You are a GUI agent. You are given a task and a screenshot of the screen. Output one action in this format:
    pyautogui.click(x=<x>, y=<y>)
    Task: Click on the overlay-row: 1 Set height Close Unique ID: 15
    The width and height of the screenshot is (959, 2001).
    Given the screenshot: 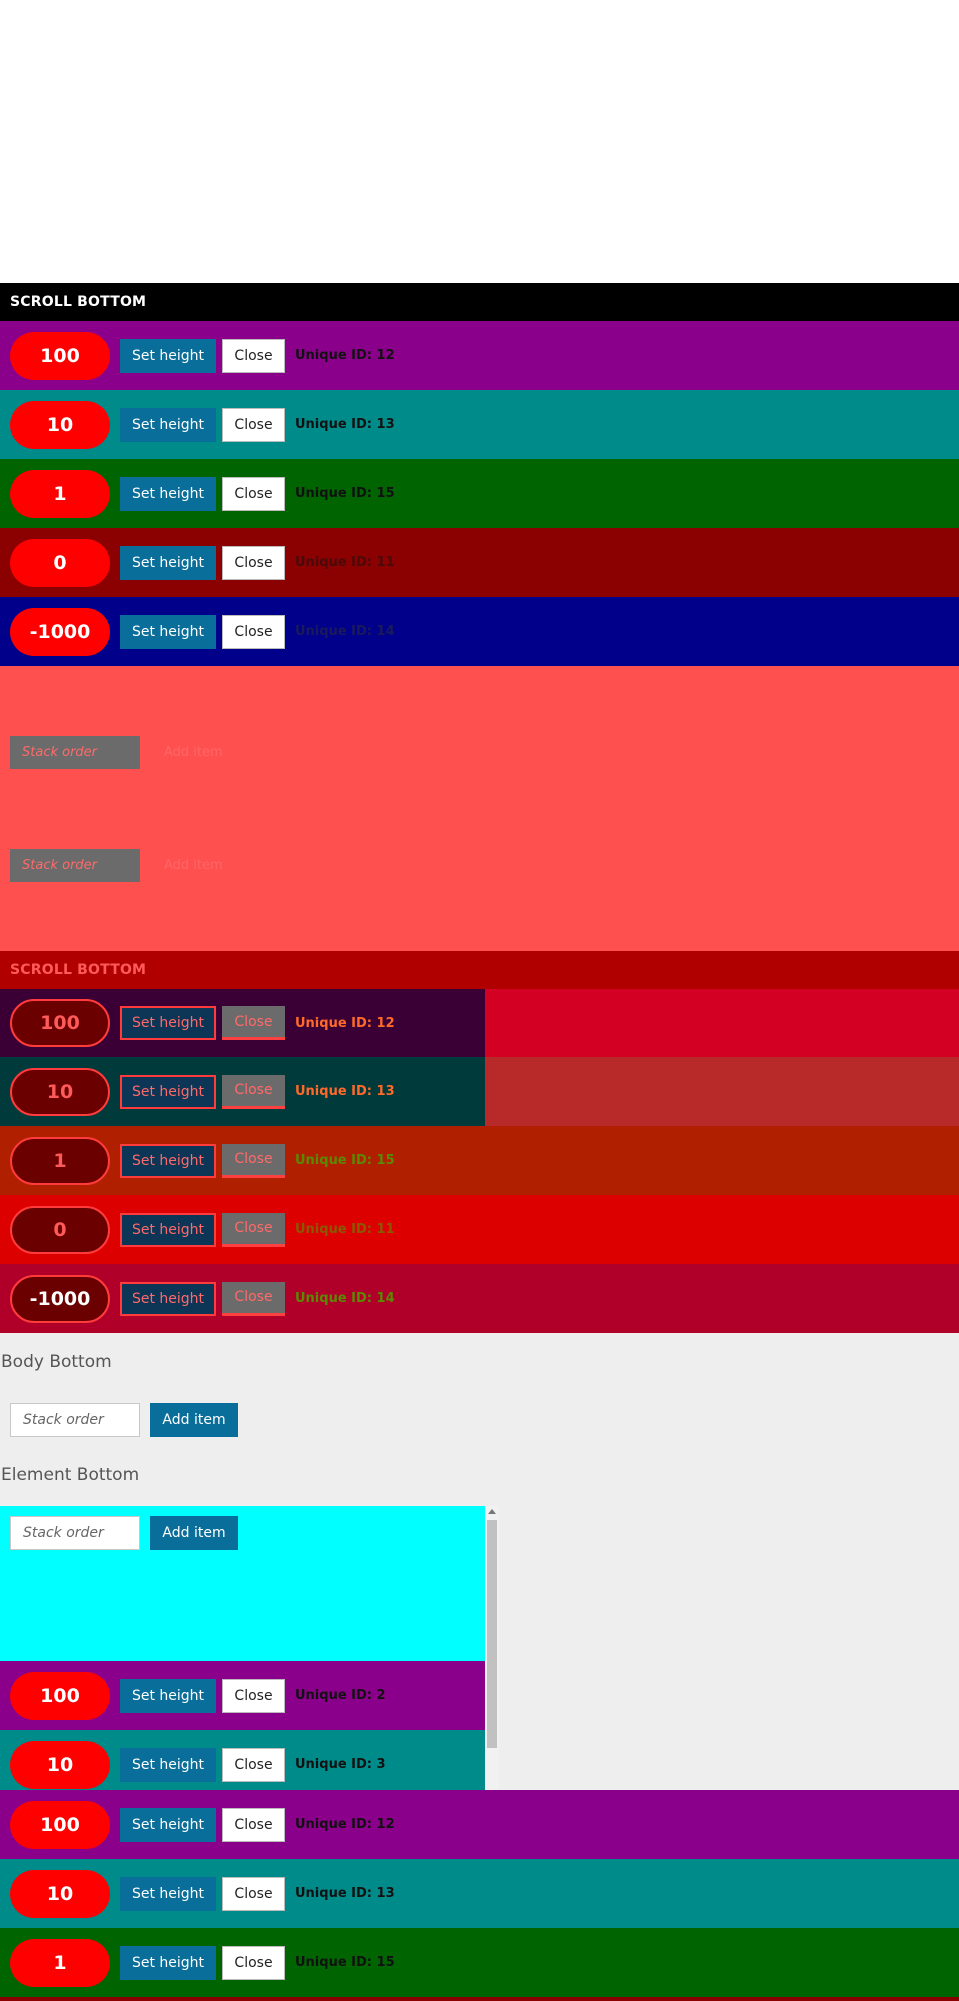 What is the action you would take?
    pyautogui.click(x=479, y=1160)
    